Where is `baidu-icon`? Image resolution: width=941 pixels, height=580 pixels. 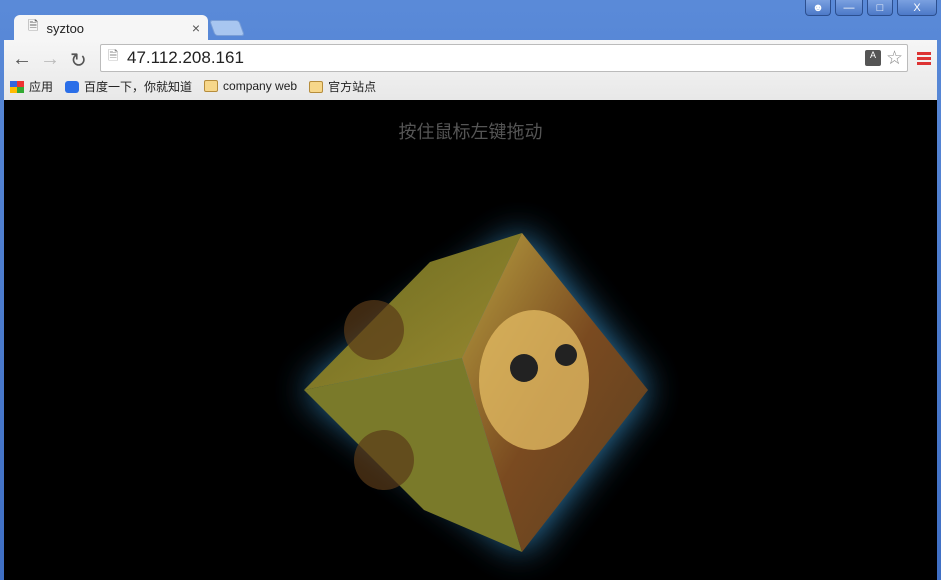
baidu-icon is located at coordinates (72, 86).